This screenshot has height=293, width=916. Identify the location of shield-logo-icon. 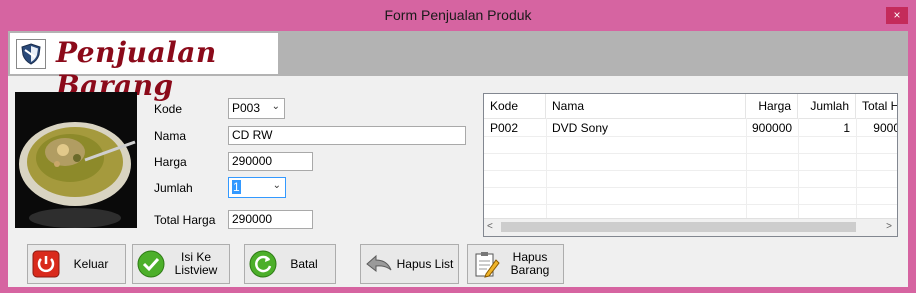
(31, 54).